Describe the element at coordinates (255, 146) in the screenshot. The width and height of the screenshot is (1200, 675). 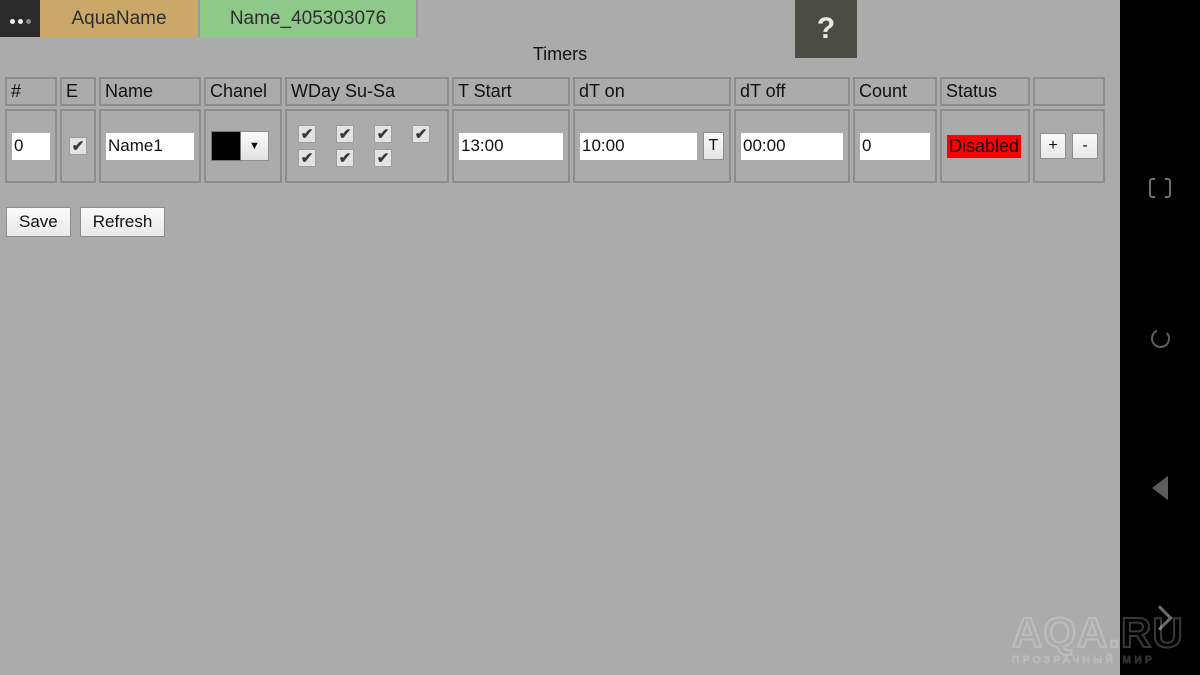
I see `chevron-down-icon: ▼` at that location.